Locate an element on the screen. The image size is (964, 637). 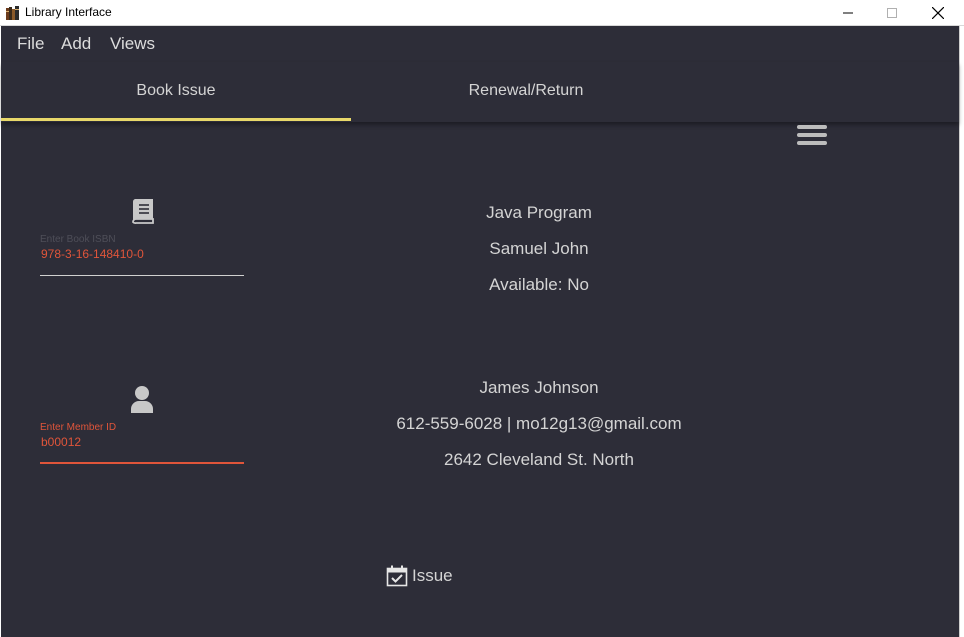
maximize-icon is located at coordinates (892, 13).